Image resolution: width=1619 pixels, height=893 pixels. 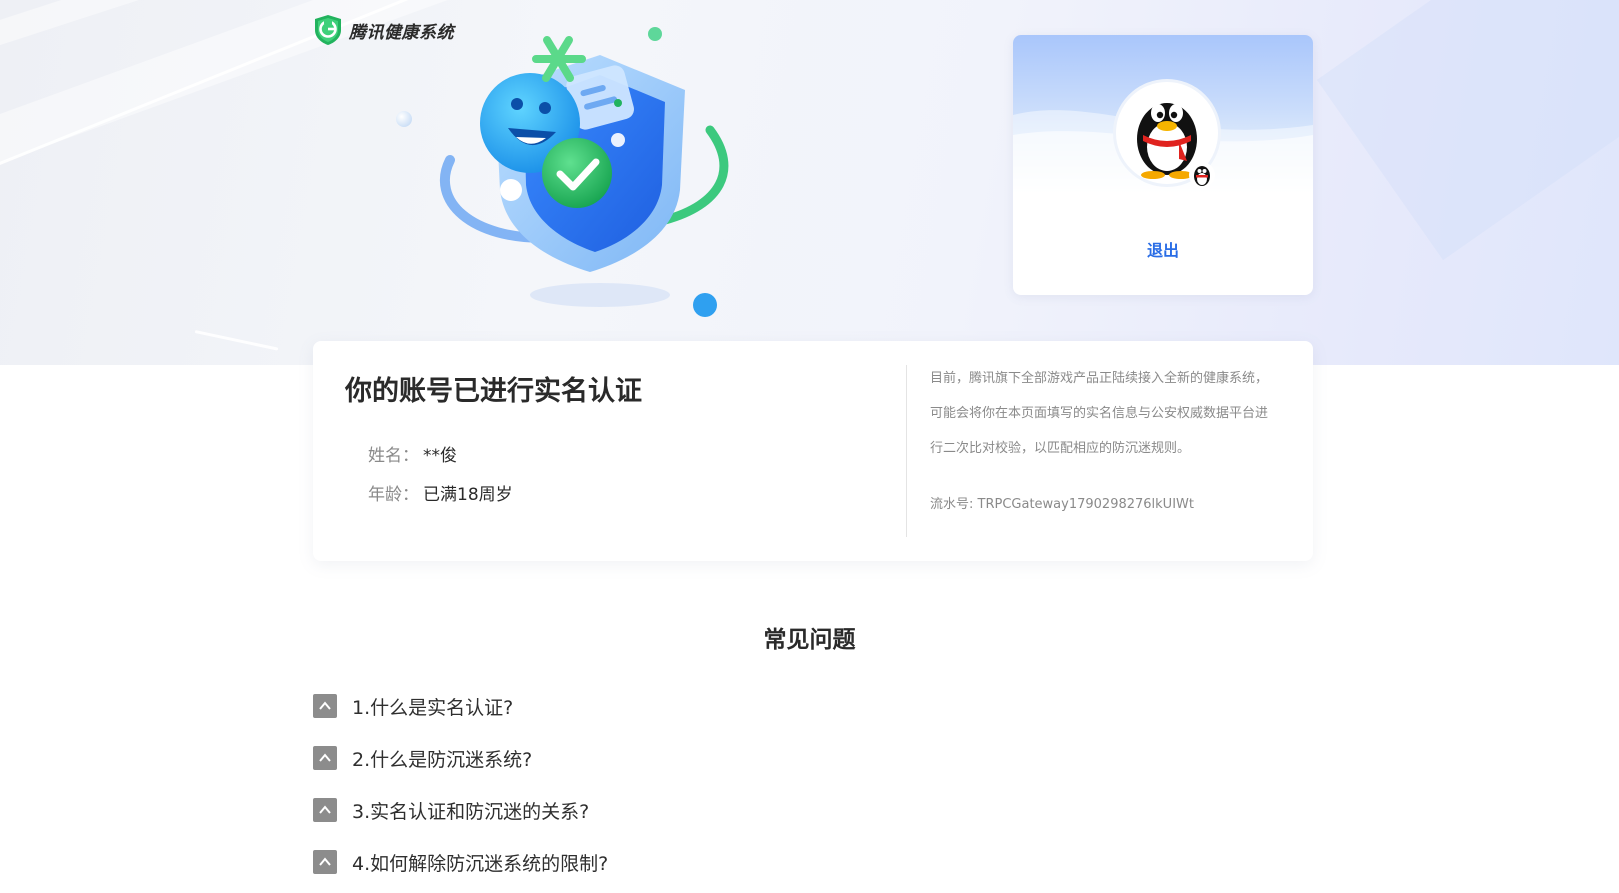 What do you see at coordinates (1467, 130) in the screenshot?
I see `hero-decor-band` at bounding box center [1467, 130].